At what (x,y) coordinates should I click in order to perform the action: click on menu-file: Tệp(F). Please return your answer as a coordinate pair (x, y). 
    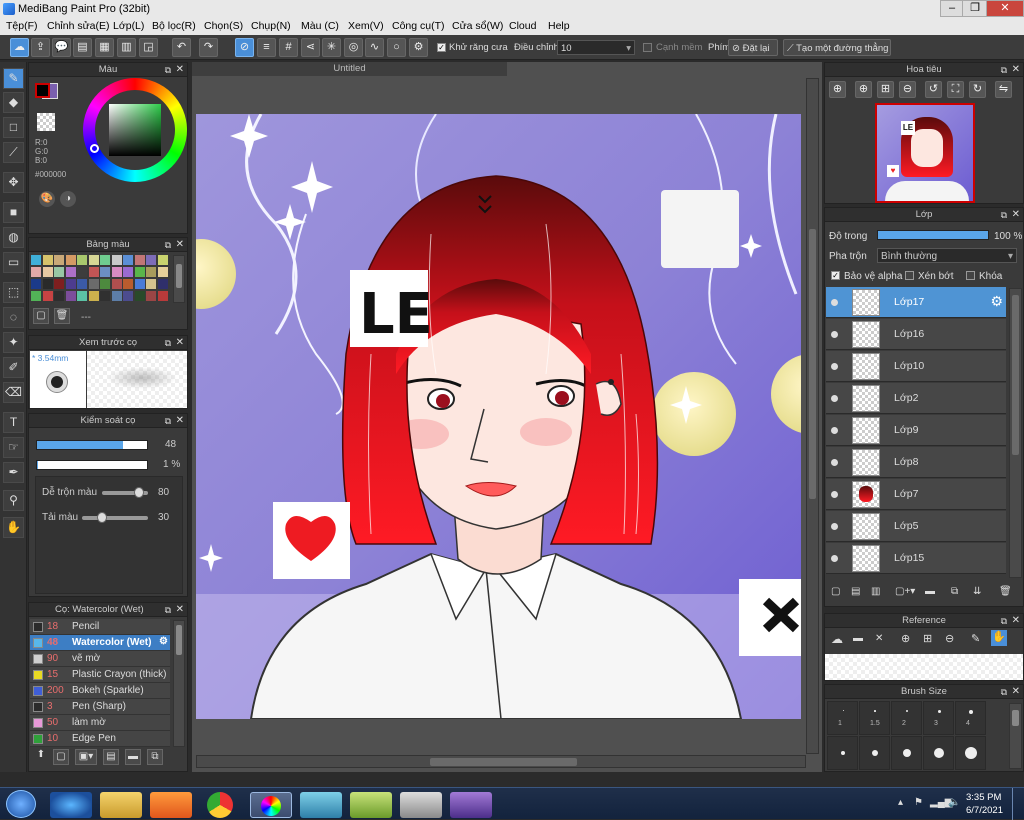
    Looking at the image, I should click on (22, 26).